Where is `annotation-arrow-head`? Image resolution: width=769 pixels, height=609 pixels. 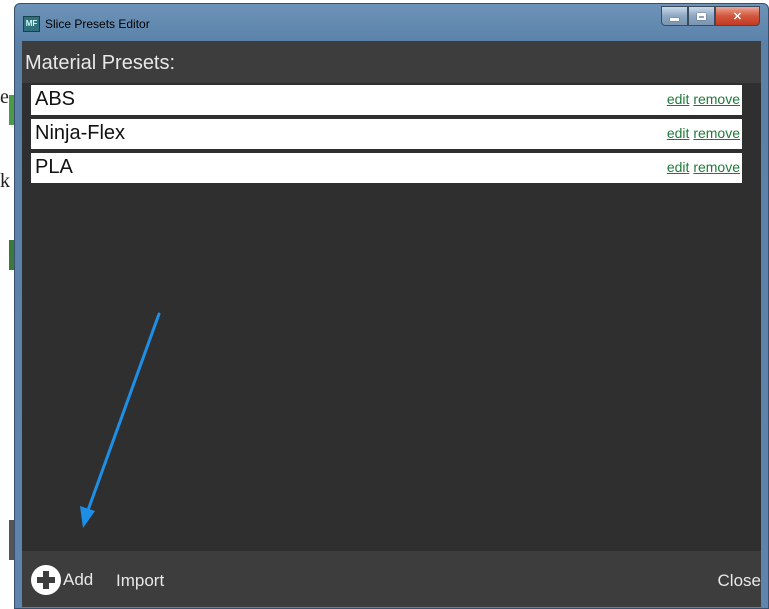
annotation-arrow-head is located at coordinates (87, 517).